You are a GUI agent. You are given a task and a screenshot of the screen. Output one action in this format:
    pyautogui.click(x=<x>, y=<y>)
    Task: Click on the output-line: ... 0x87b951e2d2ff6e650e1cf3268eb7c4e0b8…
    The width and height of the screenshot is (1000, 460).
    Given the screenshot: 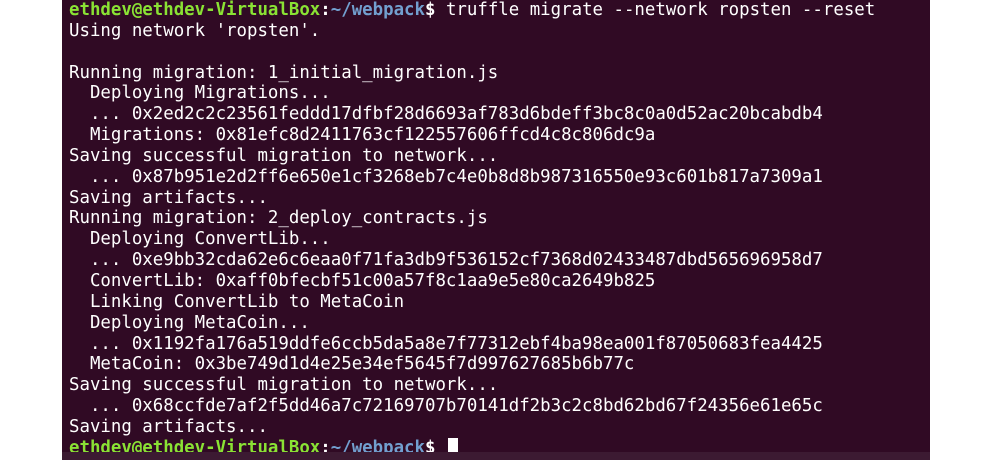 What is the action you would take?
    pyautogui.click(x=446, y=176)
    